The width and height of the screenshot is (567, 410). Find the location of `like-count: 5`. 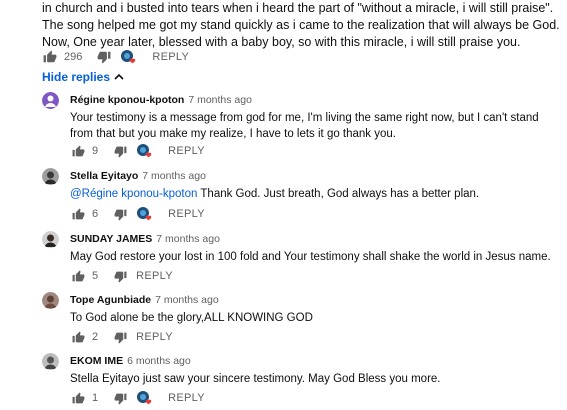

like-count: 5 is located at coordinates (95, 276).